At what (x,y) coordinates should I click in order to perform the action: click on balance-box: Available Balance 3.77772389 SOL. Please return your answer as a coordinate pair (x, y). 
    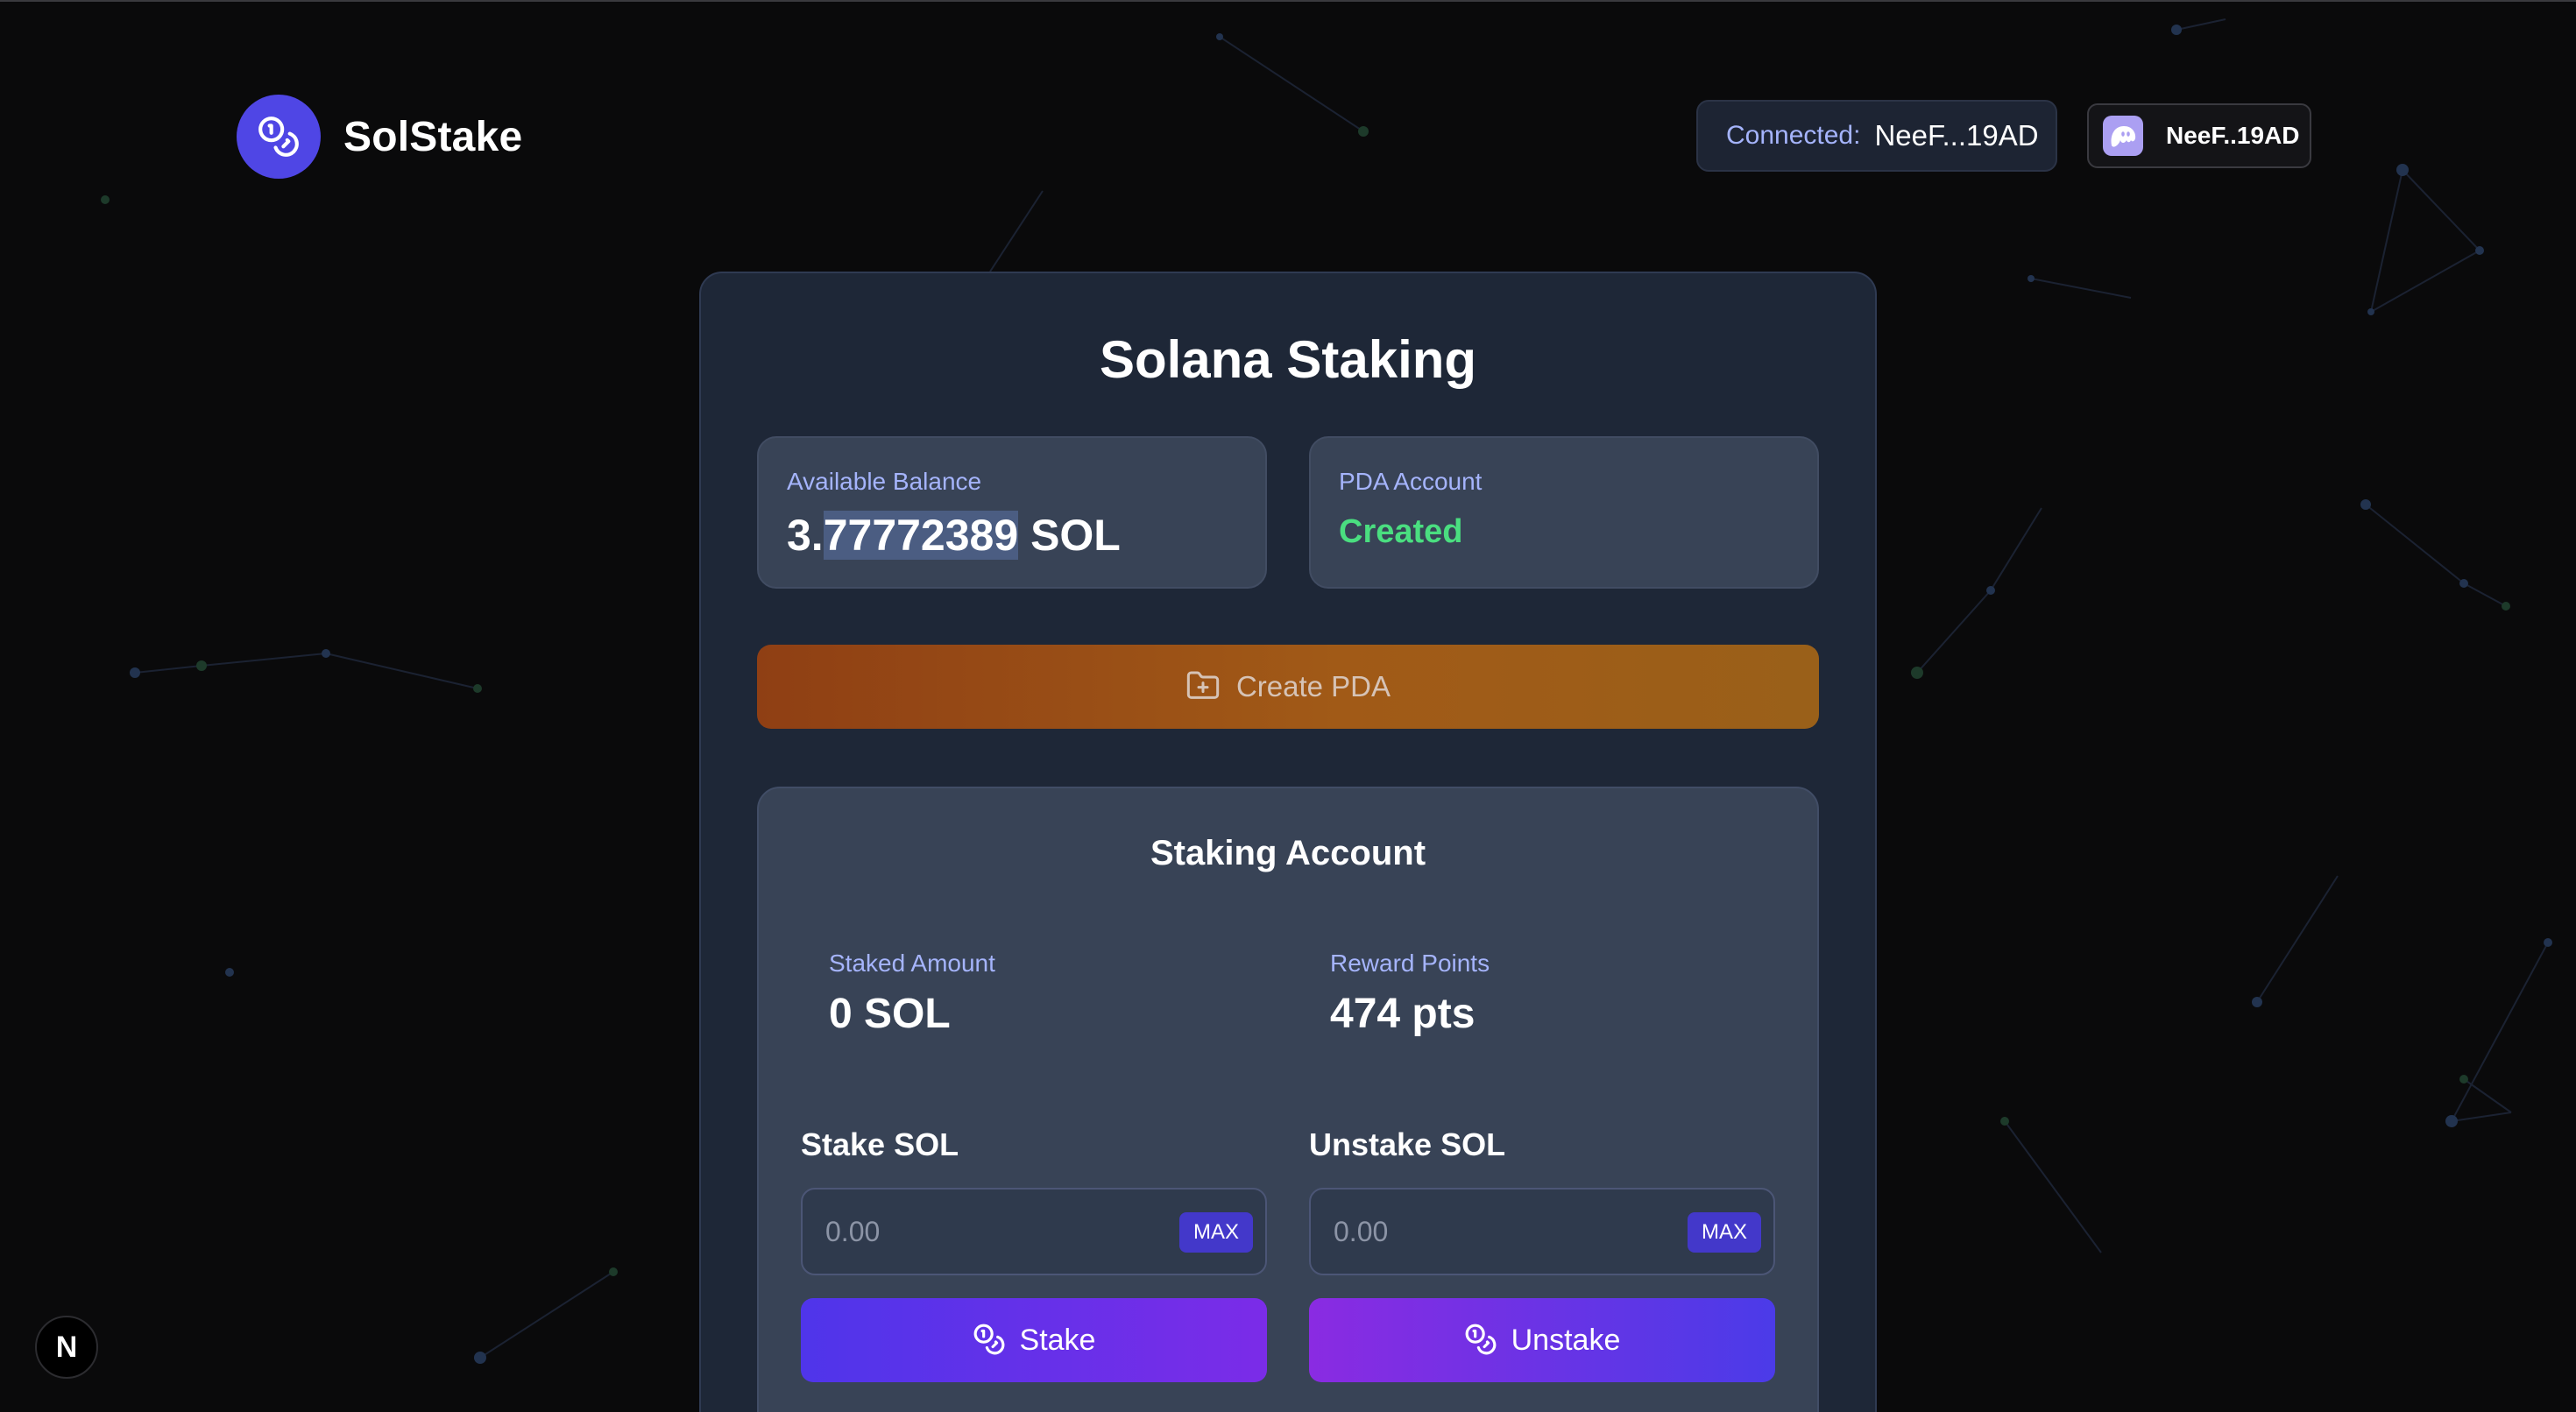
    Looking at the image, I should click on (1012, 512).